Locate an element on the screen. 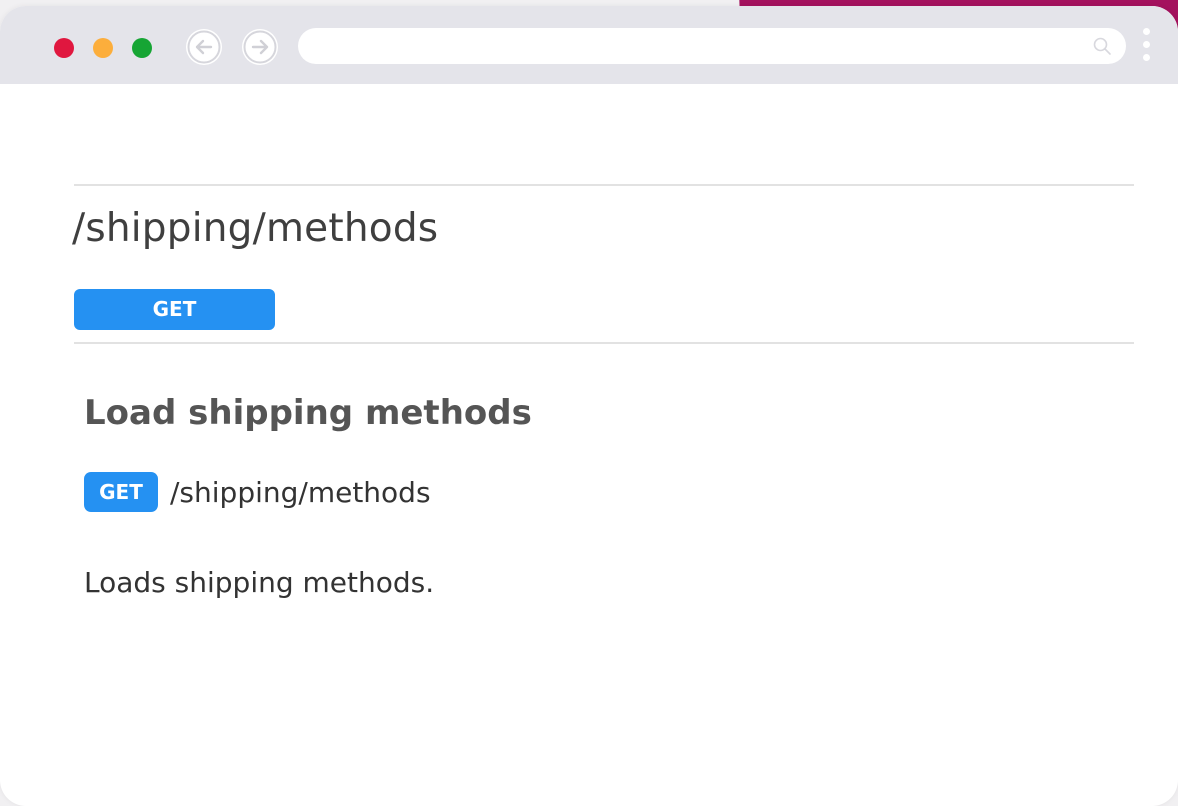 This screenshot has width=1178, height=806. get-method-badge: GET is located at coordinates (121, 492).